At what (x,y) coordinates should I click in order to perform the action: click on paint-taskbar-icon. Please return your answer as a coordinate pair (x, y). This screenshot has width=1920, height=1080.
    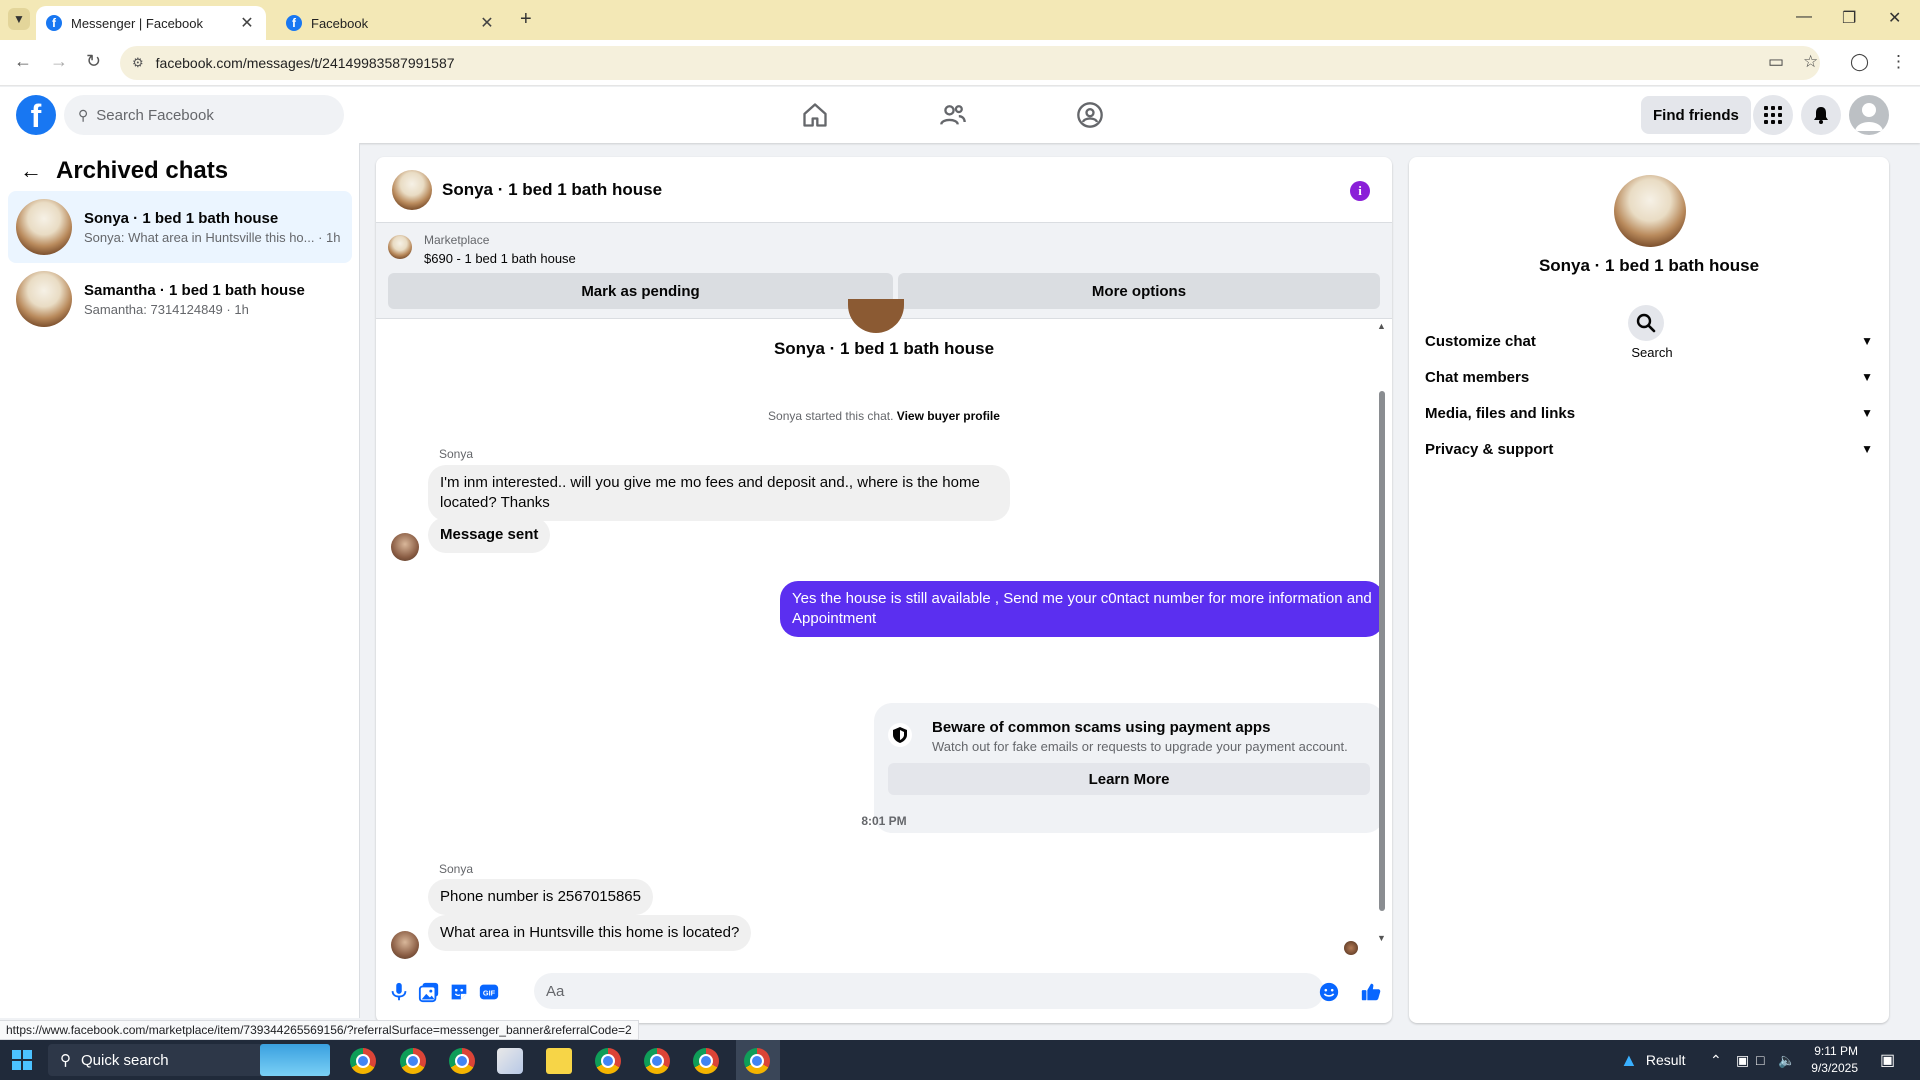
    Looking at the image, I should click on (510, 1061).